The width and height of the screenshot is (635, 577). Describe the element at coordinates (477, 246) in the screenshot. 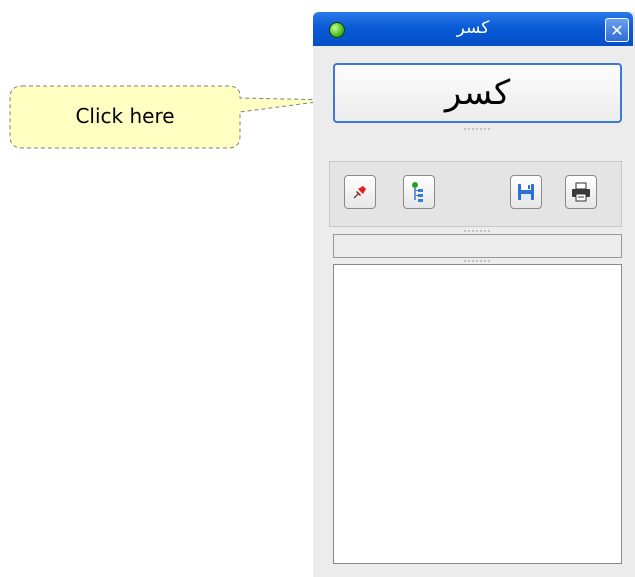

I see `status-bar` at that location.